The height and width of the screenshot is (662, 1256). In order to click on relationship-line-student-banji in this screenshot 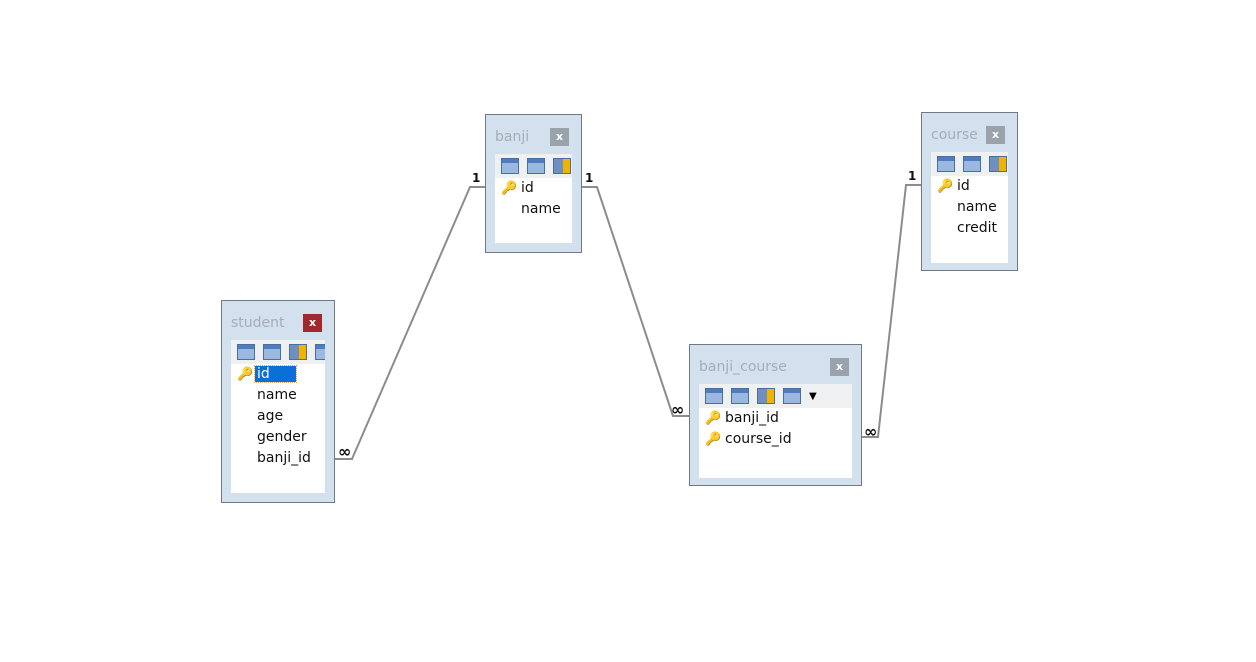, I will do `click(410, 323)`.